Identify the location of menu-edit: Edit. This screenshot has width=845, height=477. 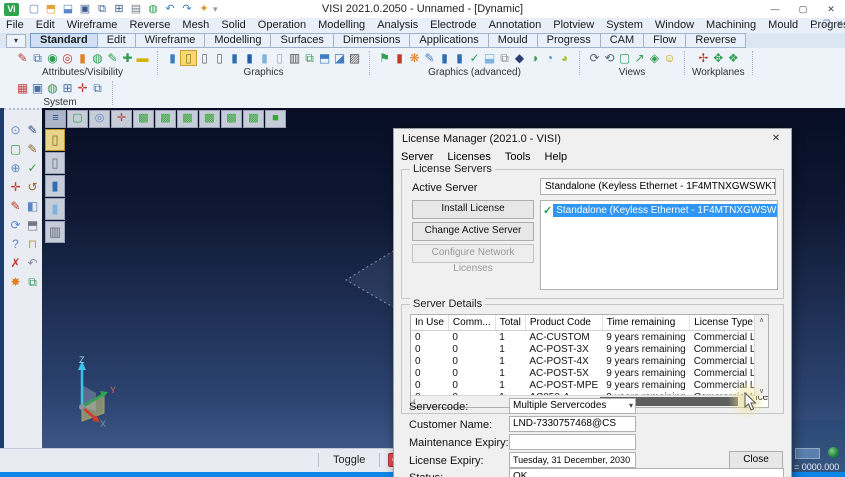
(45, 25).